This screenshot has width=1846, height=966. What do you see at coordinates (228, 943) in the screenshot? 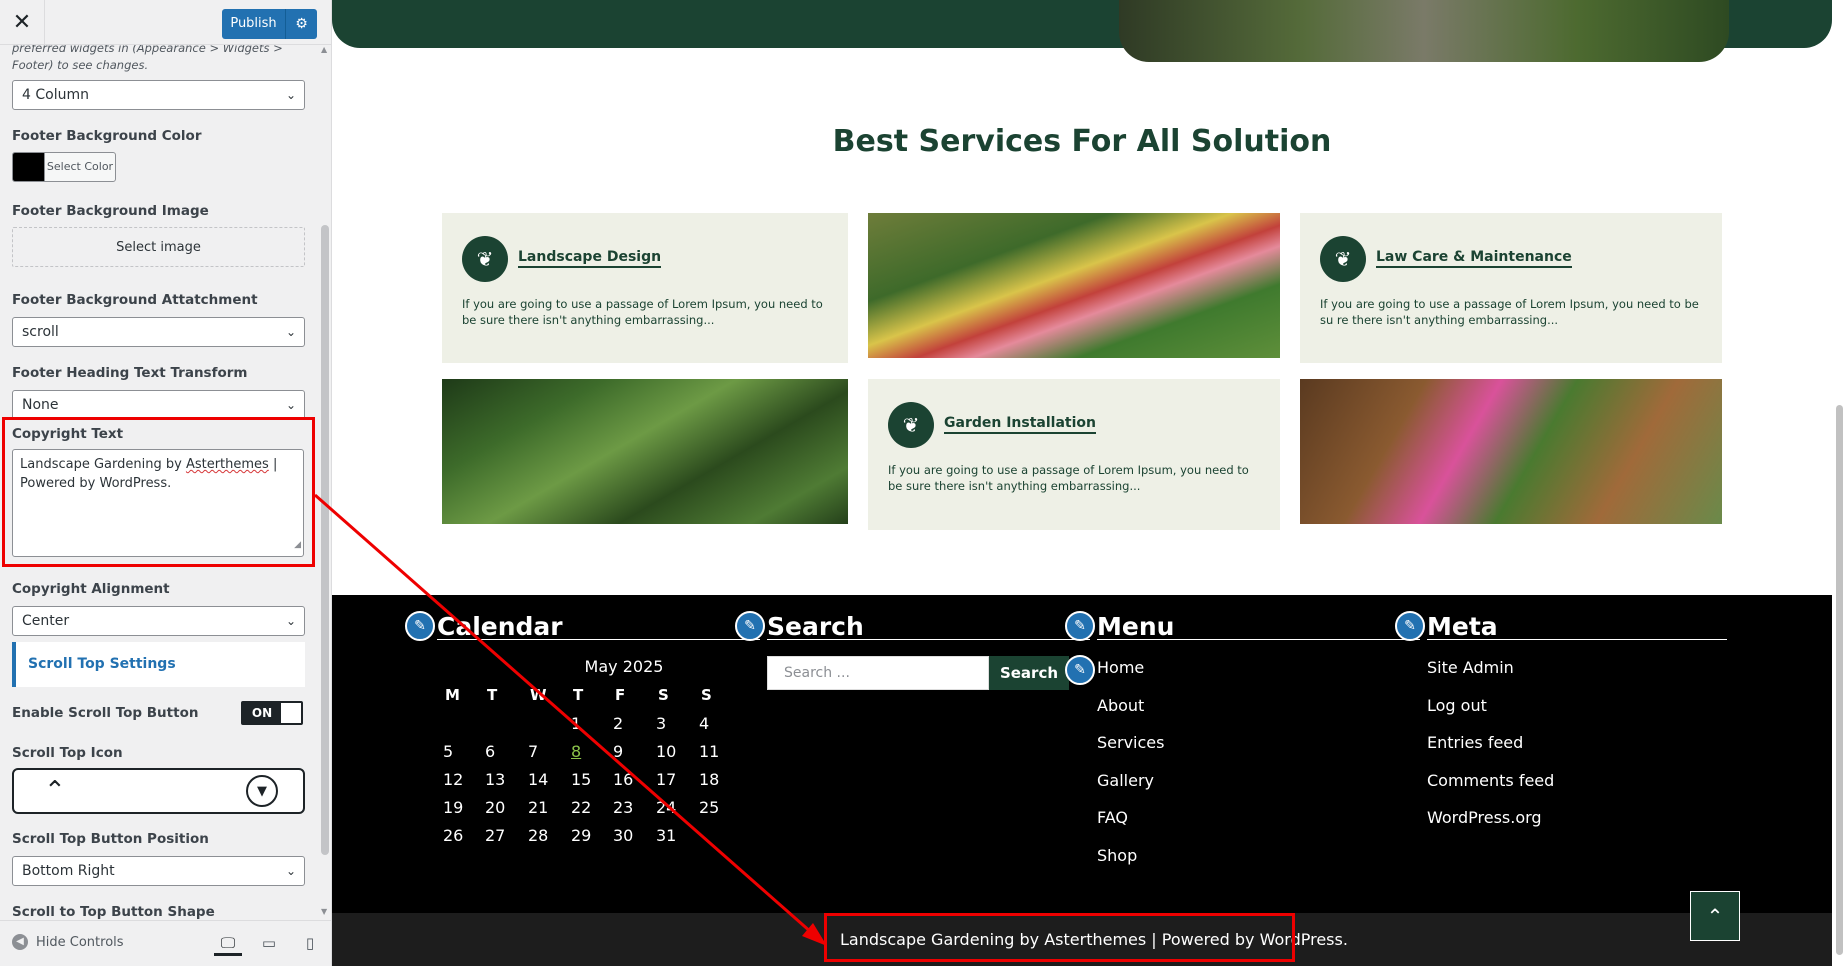
I see `desktop-preview-icon: 🖵` at bounding box center [228, 943].